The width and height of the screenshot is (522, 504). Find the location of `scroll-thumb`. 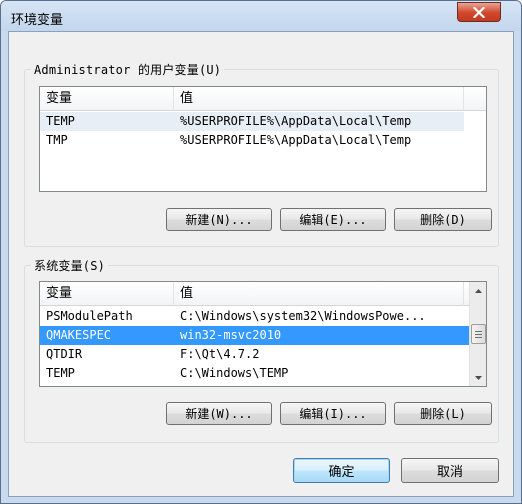

scroll-thumb is located at coordinates (478, 334).